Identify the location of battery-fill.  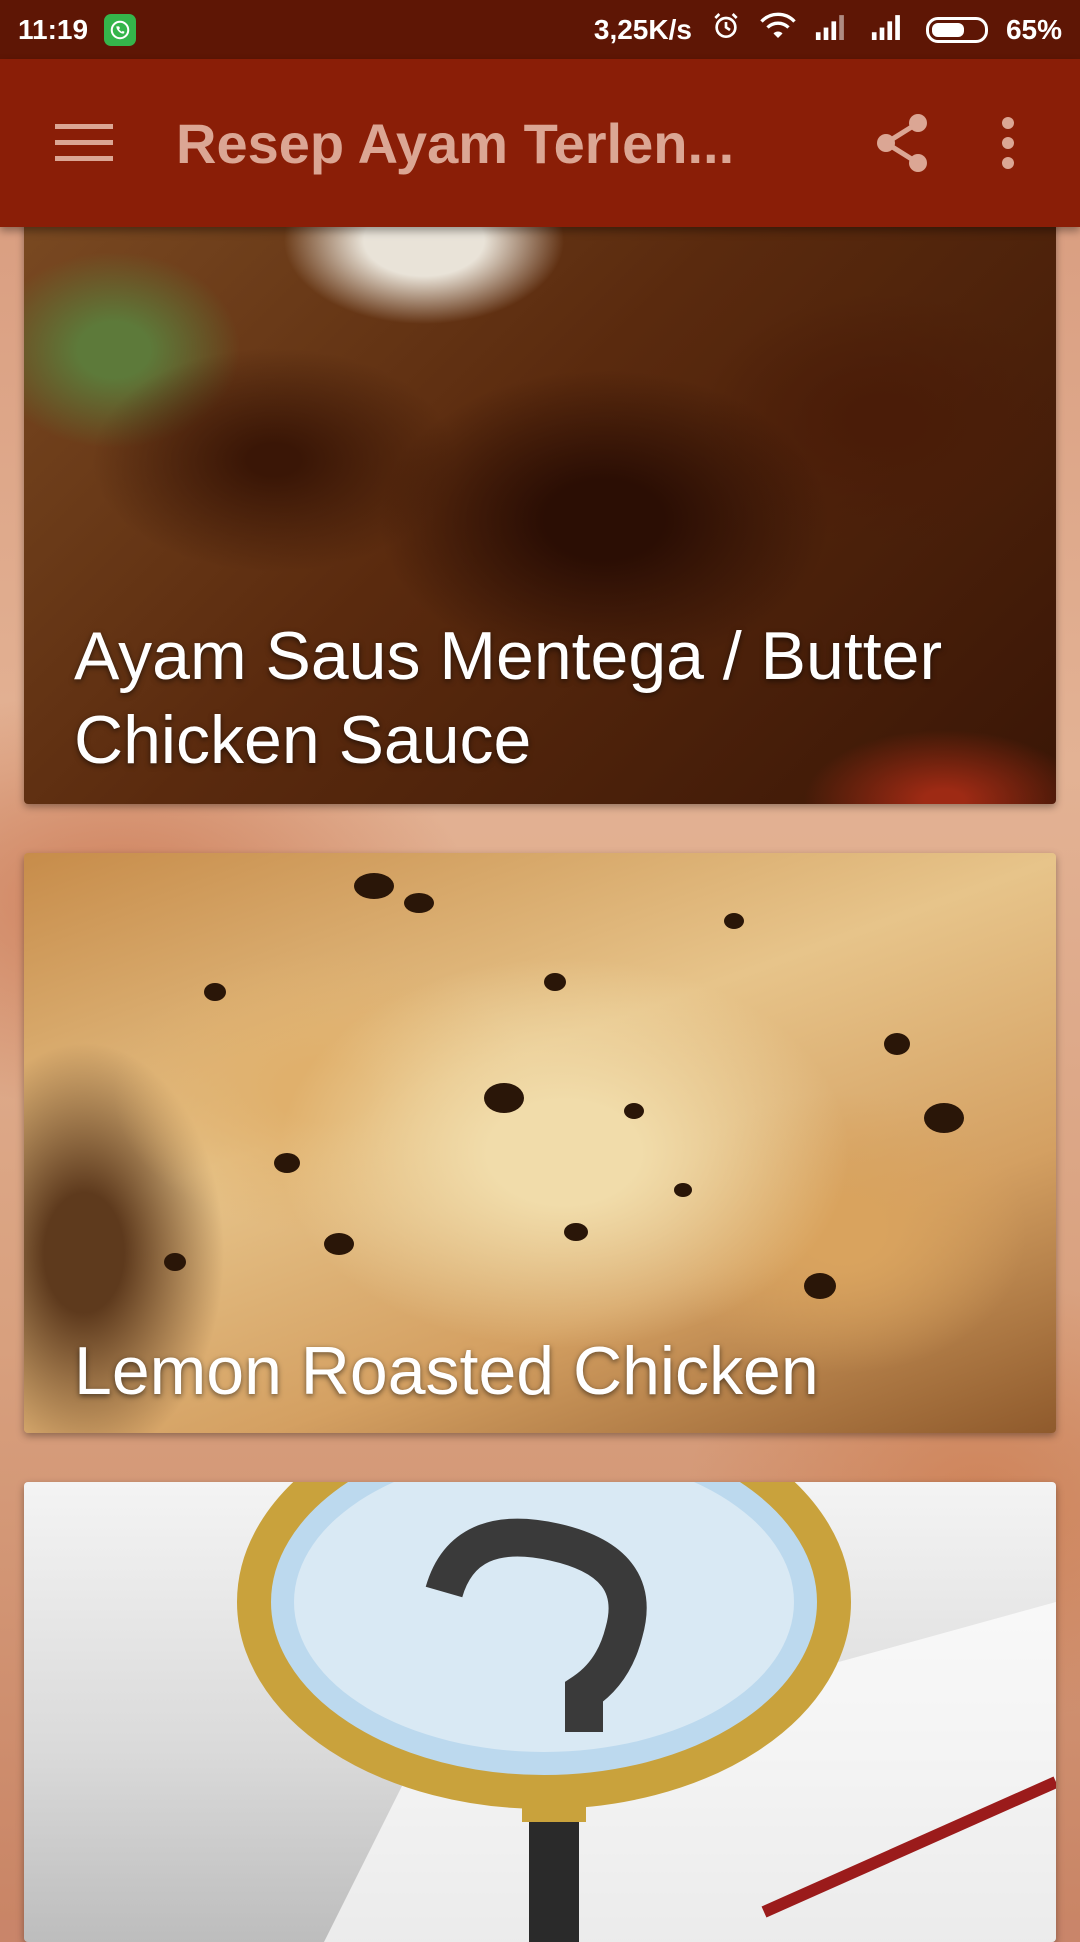
(948, 29).